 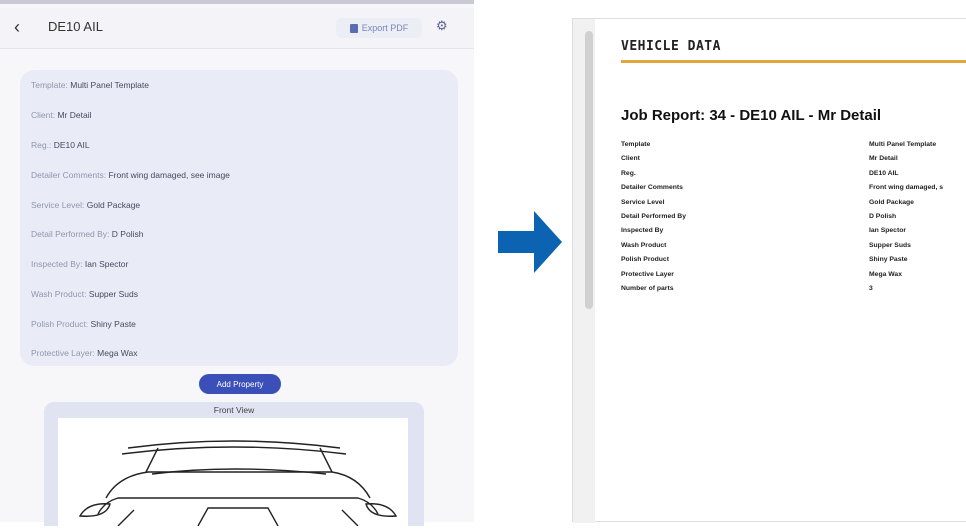 What do you see at coordinates (636, 144) in the screenshot?
I see `row-key: Template` at bounding box center [636, 144].